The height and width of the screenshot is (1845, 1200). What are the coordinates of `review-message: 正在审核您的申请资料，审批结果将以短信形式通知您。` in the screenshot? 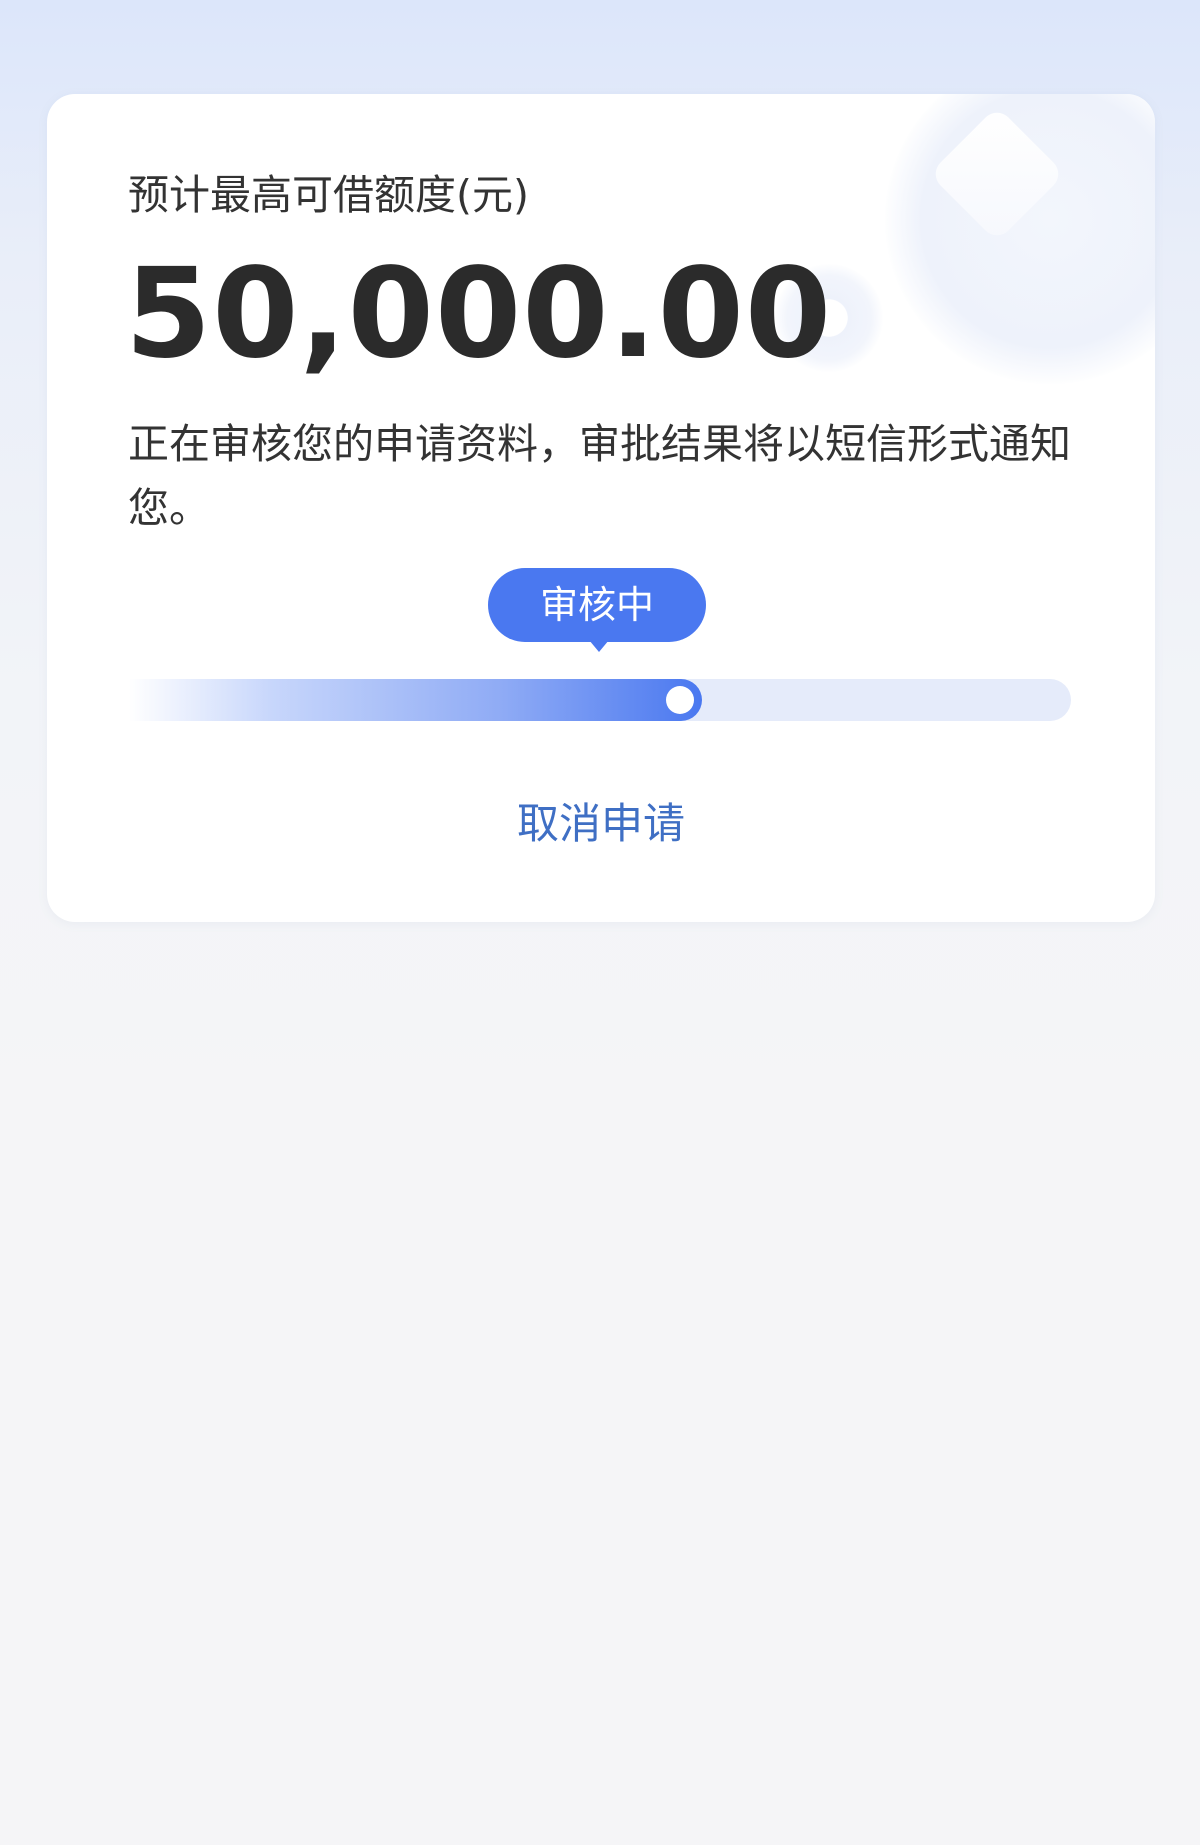 It's located at (599, 476).